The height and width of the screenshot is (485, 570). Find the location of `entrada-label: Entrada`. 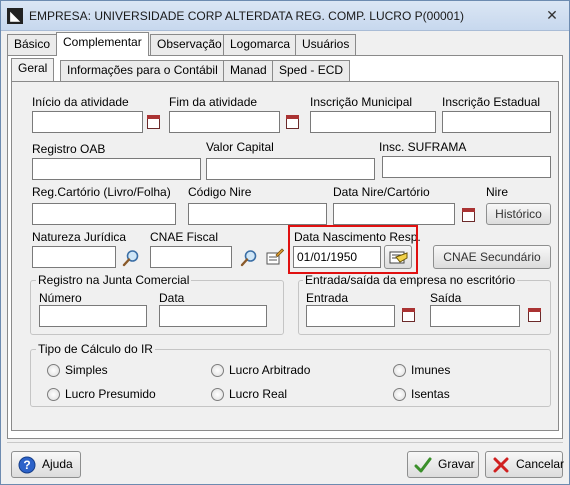

entrada-label: Entrada is located at coordinates (327, 298).